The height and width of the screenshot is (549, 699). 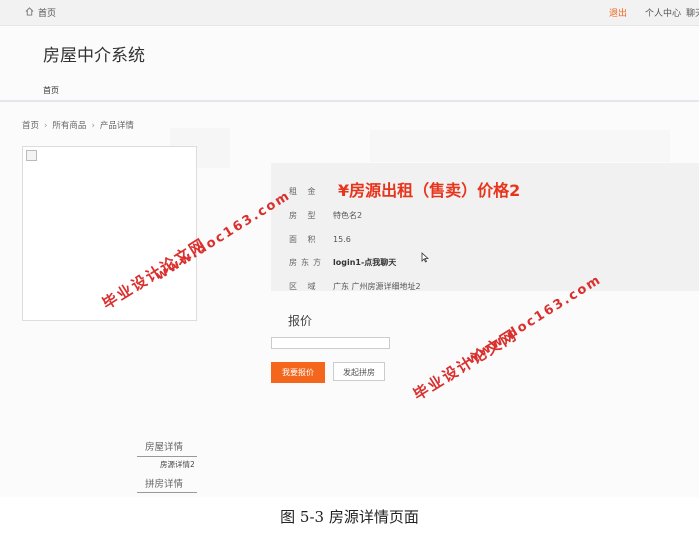 I want to click on info-row-area: 面 积 15.6, so click(x=320, y=239).